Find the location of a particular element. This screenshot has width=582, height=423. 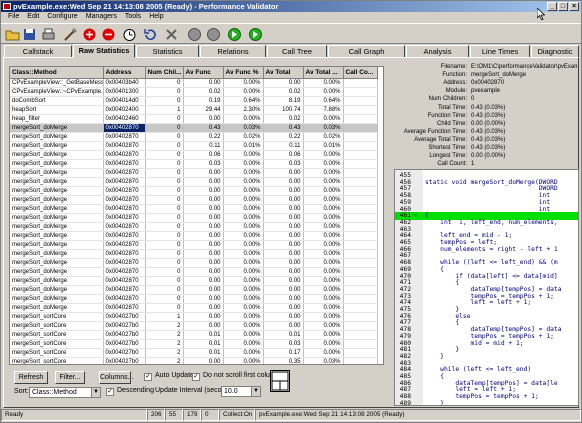

table-cell: 8.19 is located at coordinates (283, 101).